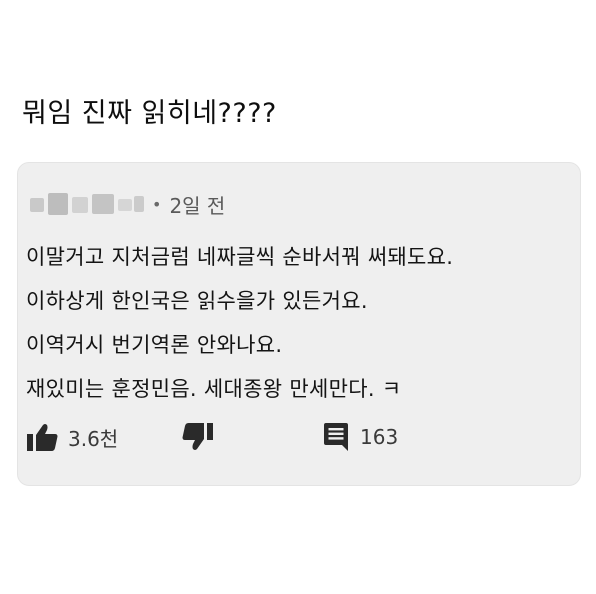  Describe the element at coordinates (379, 437) in the screenshot. I see `reply-count: 163` at that location.